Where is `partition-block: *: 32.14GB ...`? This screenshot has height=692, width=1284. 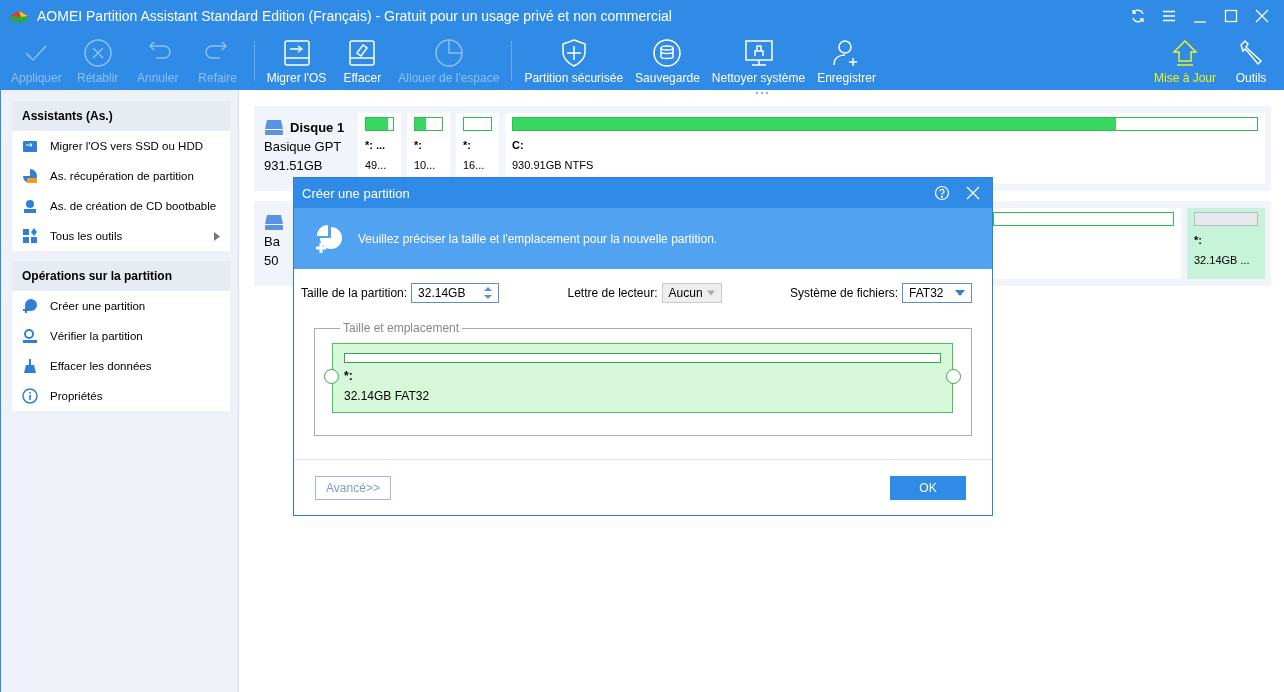 partition-block: *: 32.14GB ... is located at coordinates (1226, 243).